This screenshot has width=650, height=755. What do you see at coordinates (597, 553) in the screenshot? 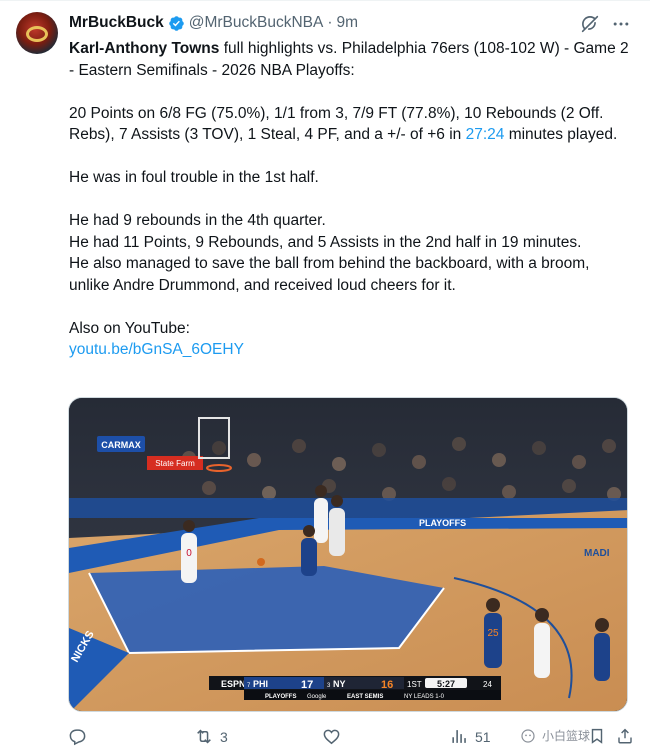
I see `svg-text: MADI` at bounding box center [597, 553].